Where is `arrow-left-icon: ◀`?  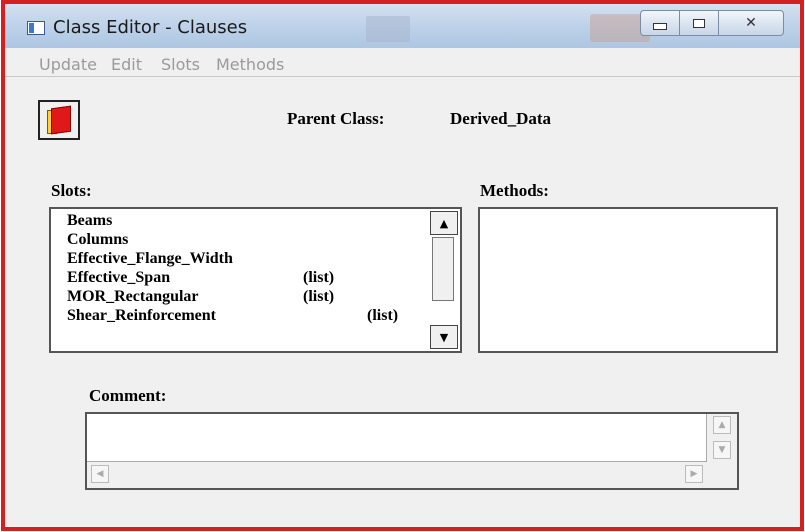 arrow-left-icon: ◀ is located at coordinates (100, 474).